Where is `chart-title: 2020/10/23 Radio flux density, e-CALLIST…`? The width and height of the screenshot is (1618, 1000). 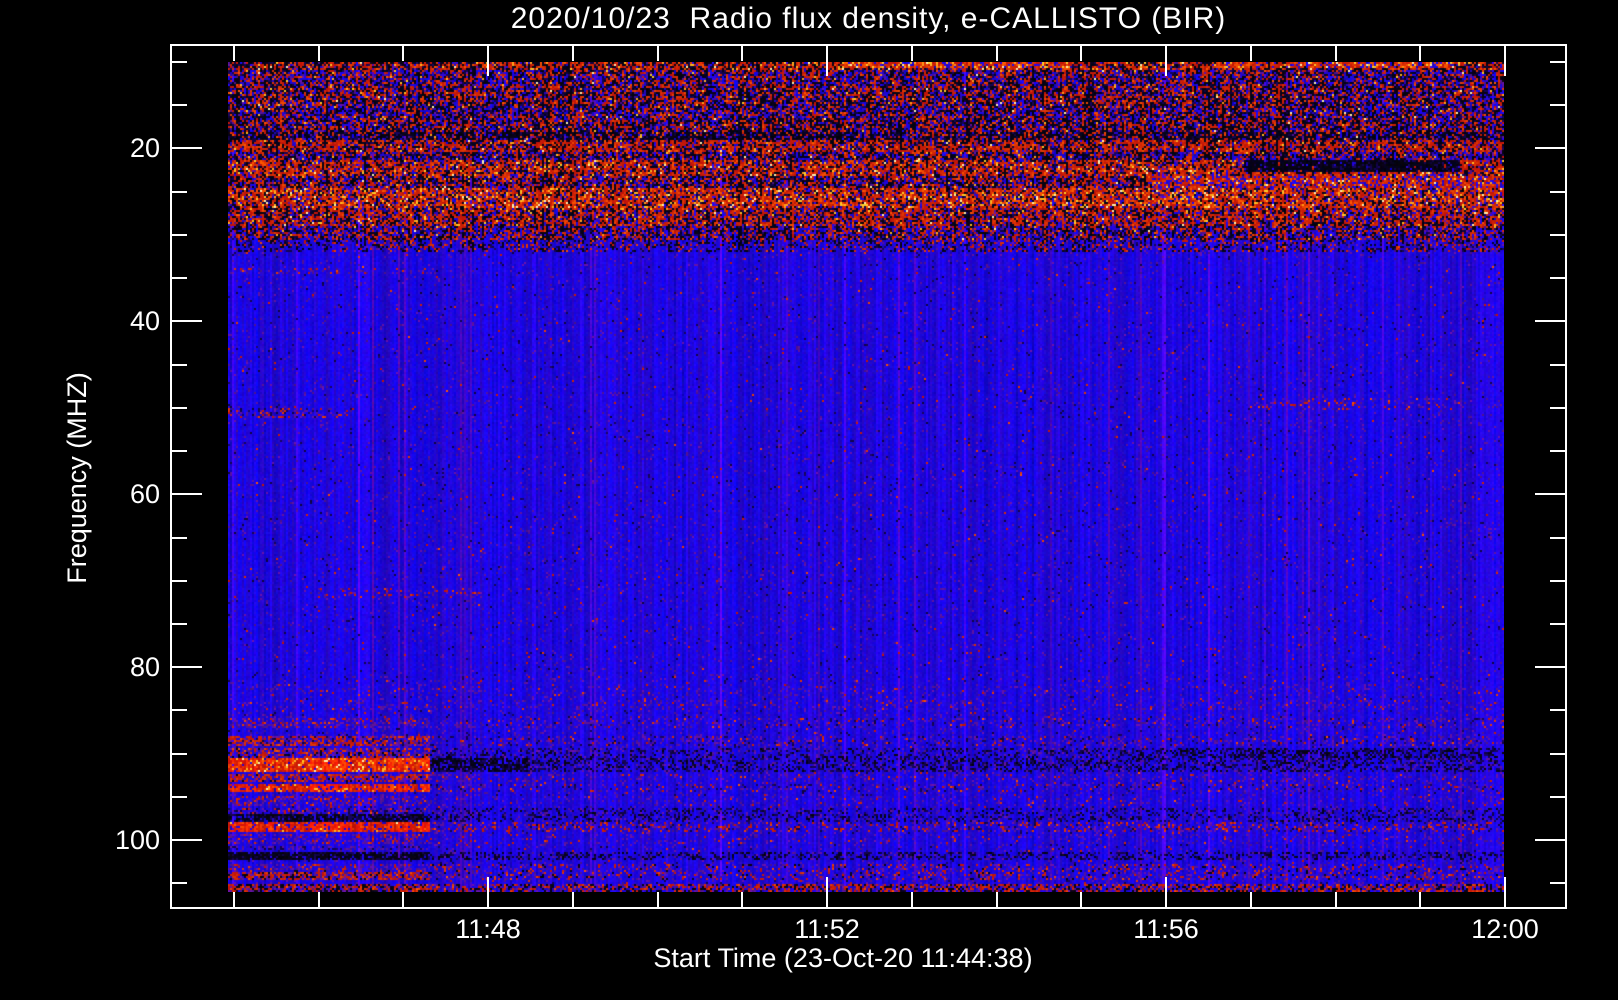 chart-title: 2020/10/23 Radio flux density, e-CALLIST… is located at coordinates (868, 18).